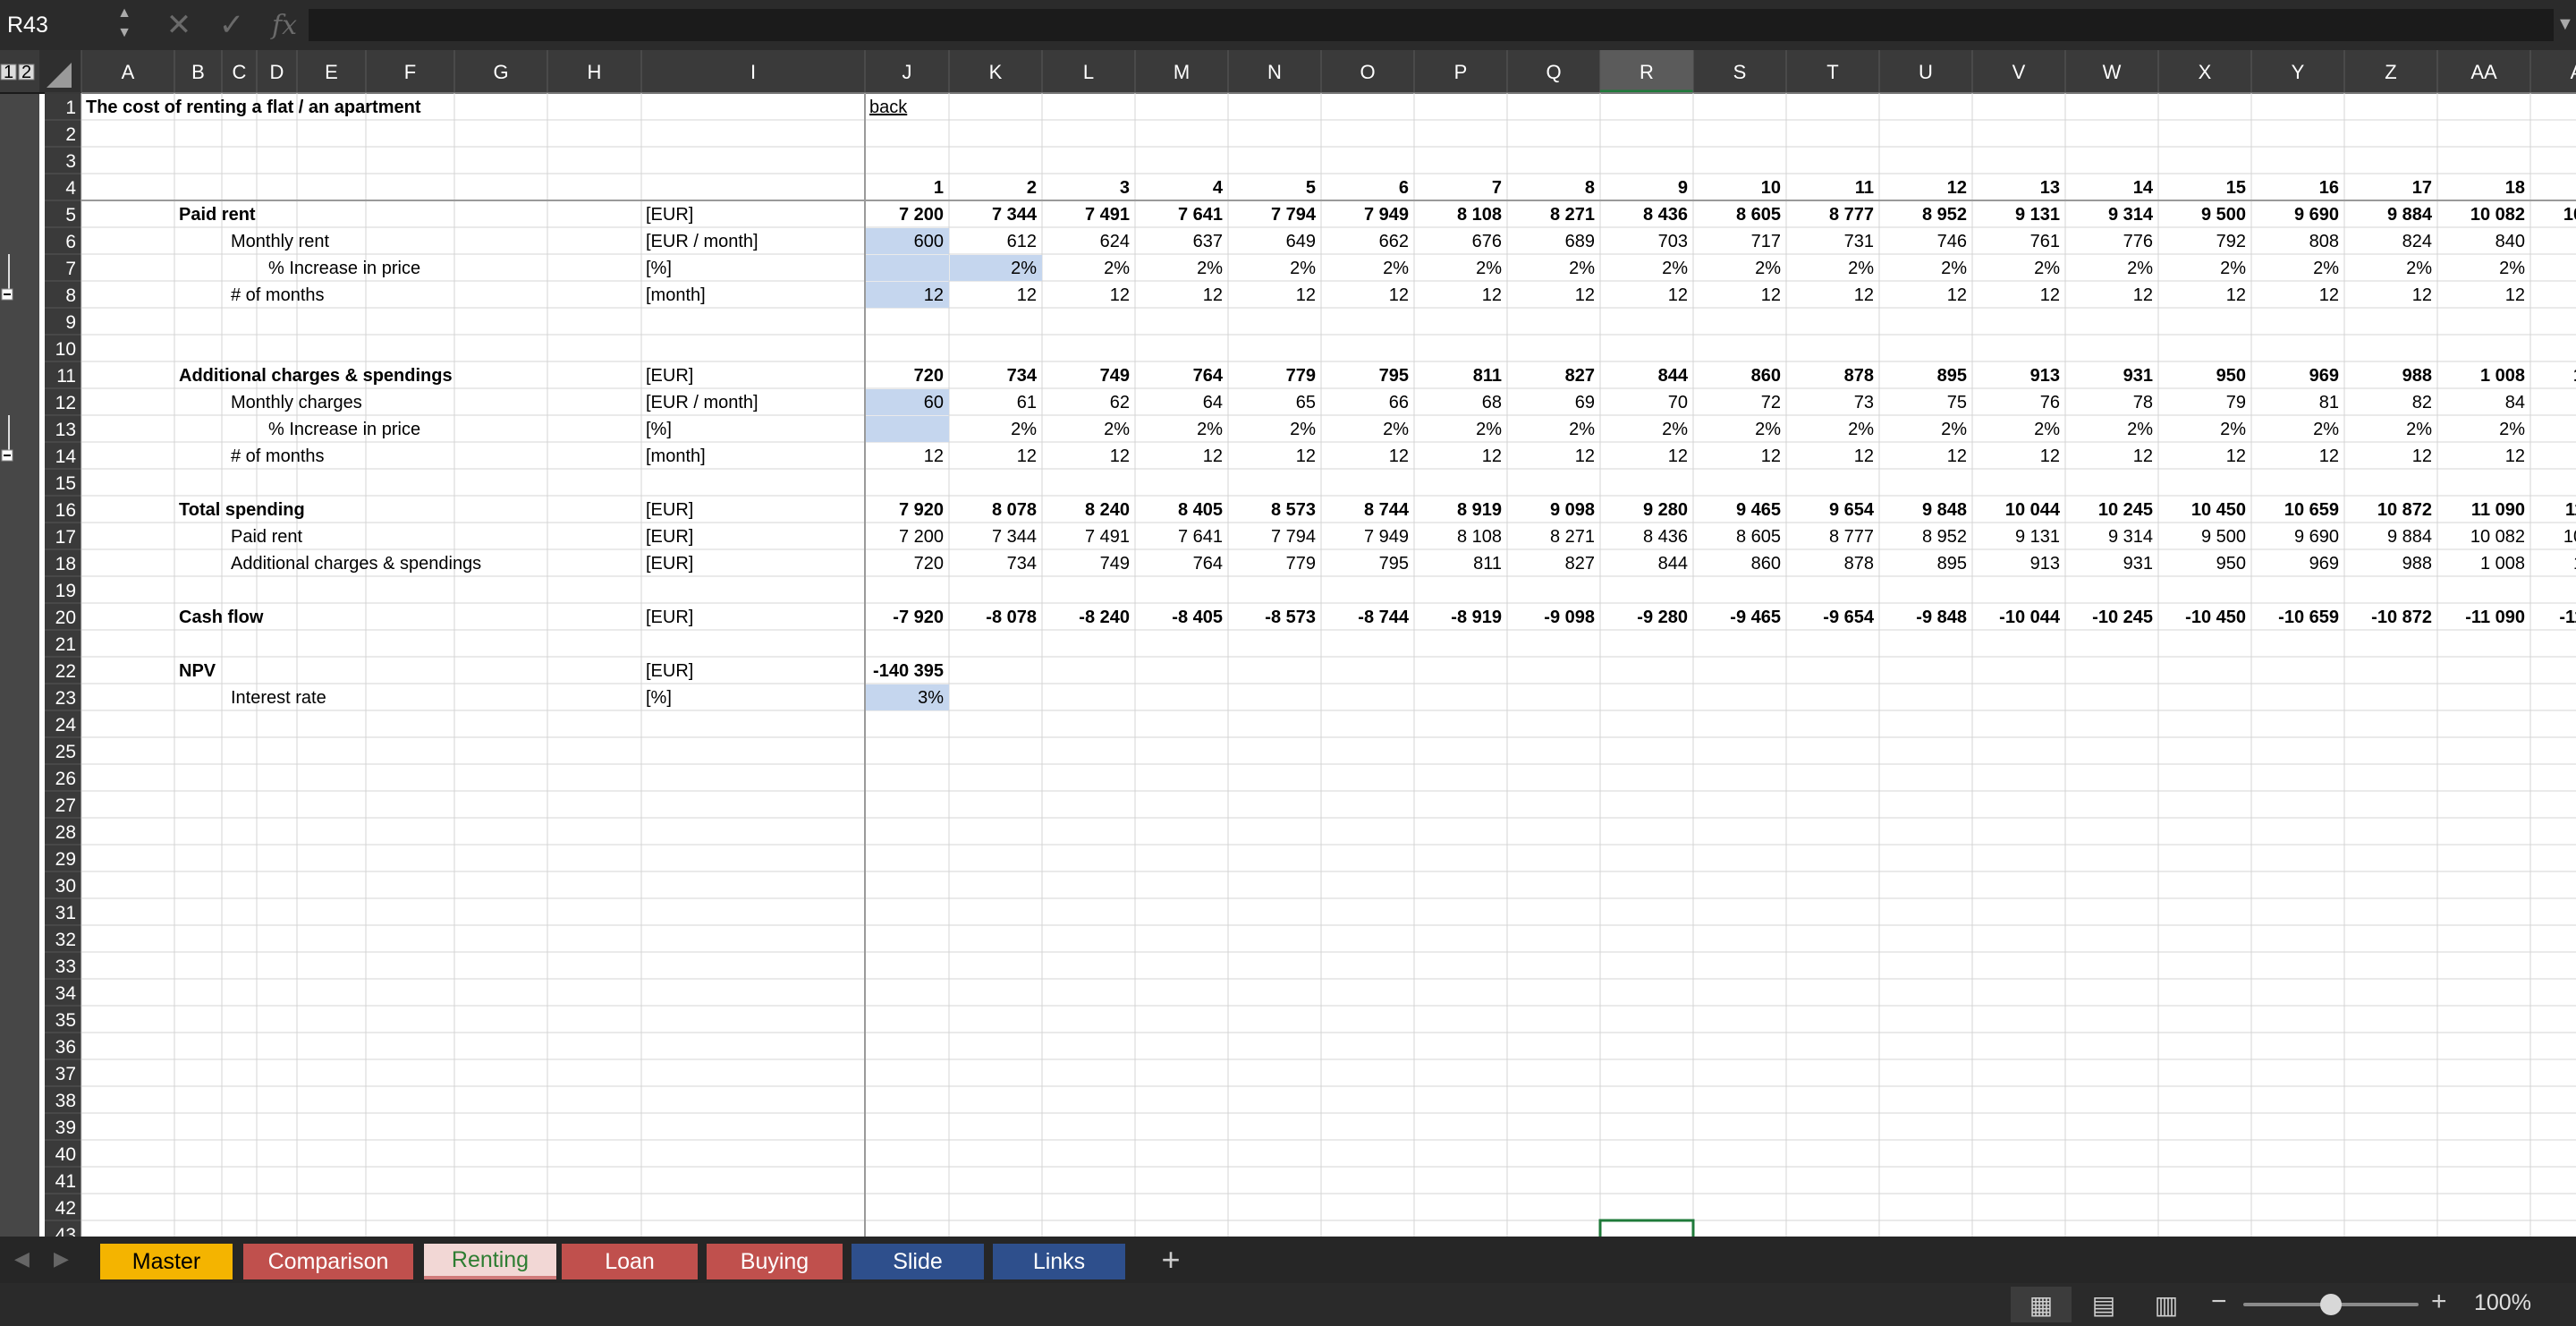 This screenshot has height=1326, width=2576. Describe the element at coordinates (1487, 564) in the screenshot. I see `cell-value: 811` at that location.